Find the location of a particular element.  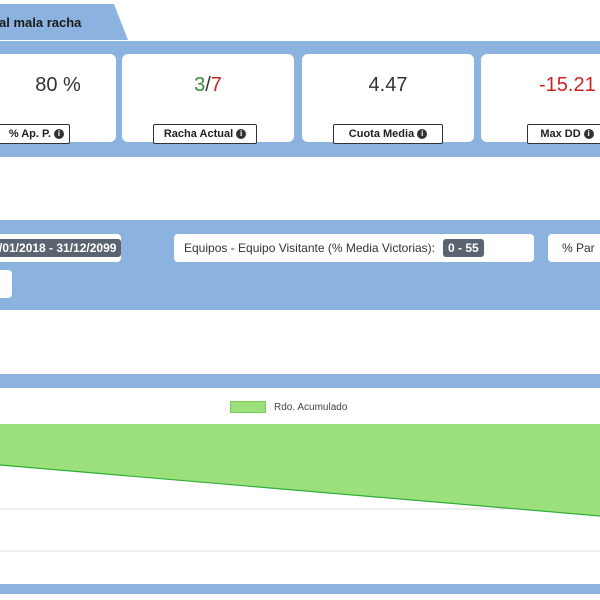

stat-value-ap: 80 % is located at coordinates (58, 85).